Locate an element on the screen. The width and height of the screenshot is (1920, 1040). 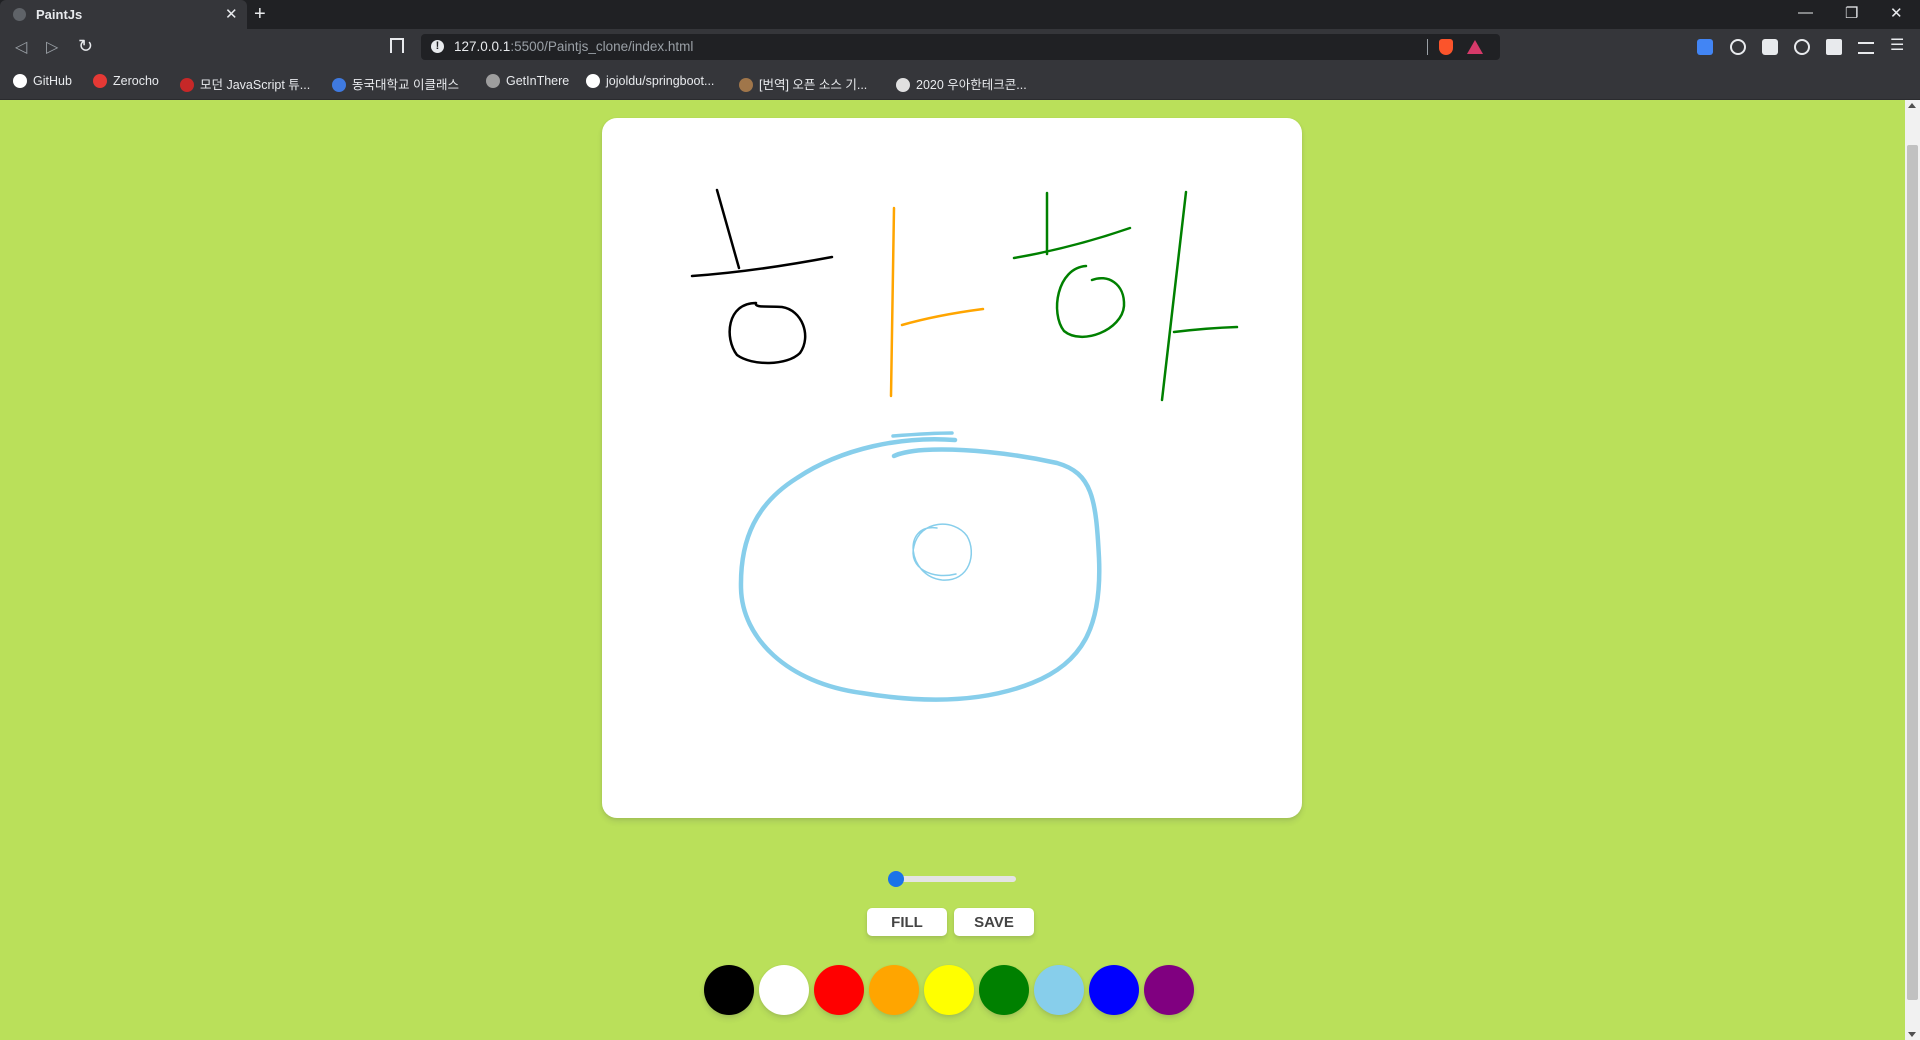
scroll-up-icon is located at coordinates (1912, 105).